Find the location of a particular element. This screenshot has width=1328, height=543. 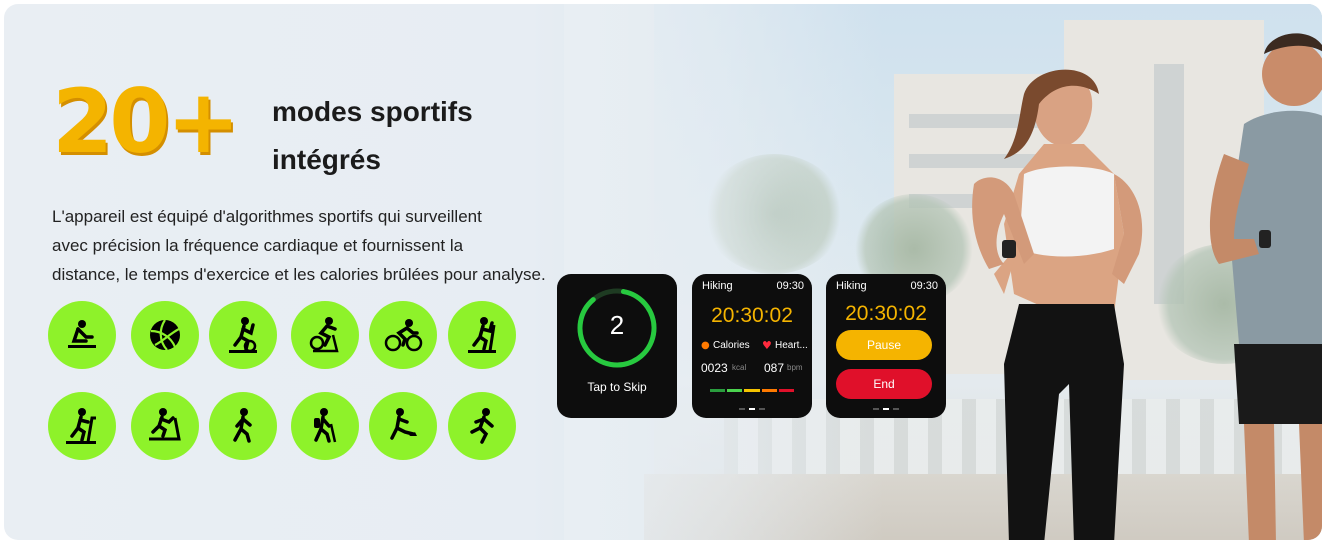

pause-button: Pause is located at coordinates (884, 345).